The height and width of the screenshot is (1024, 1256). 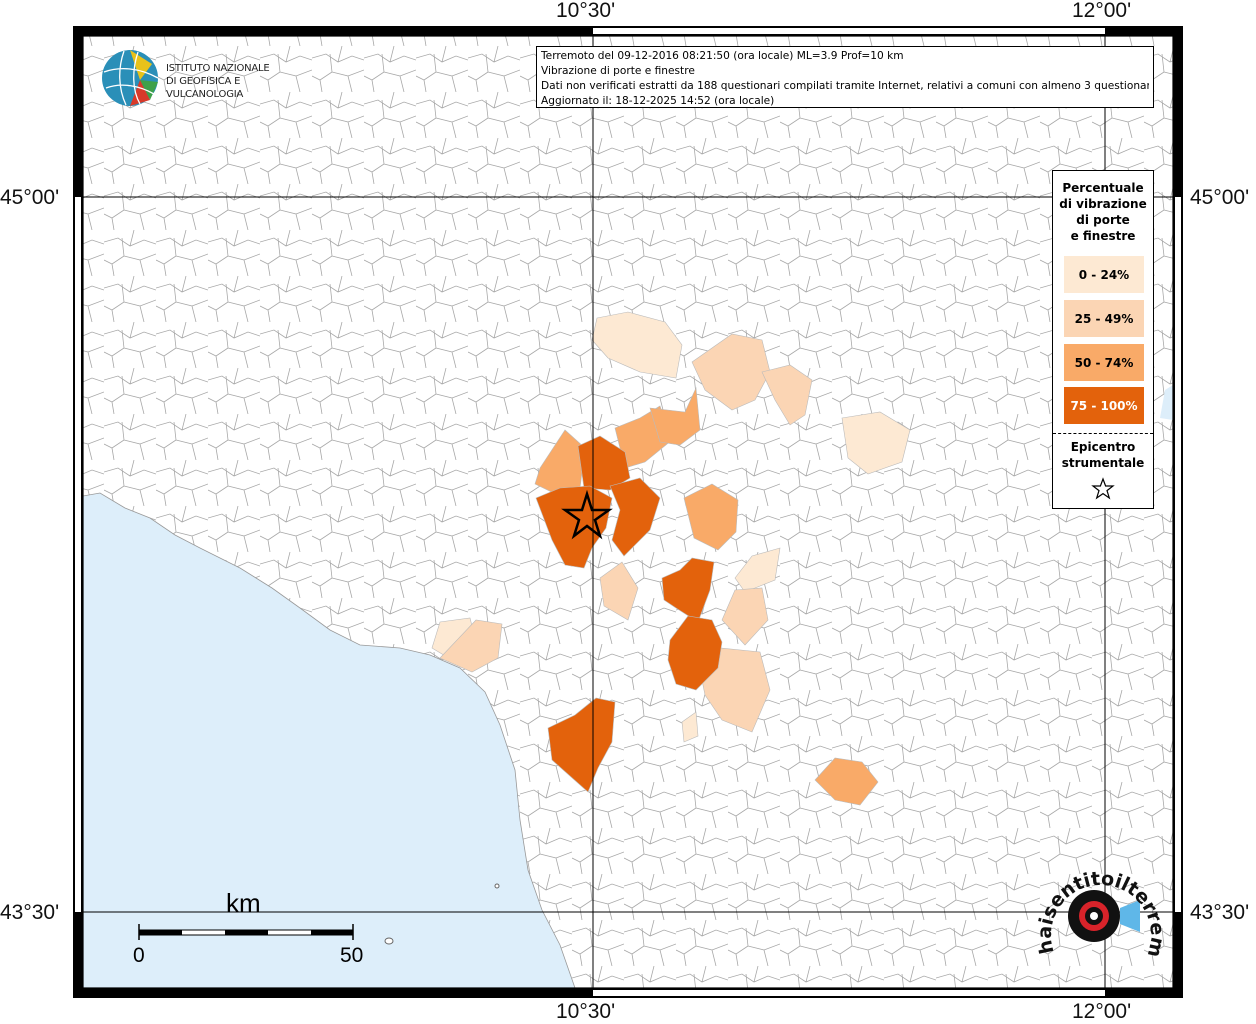 I want to click on legend-class-label: 25 - 49%, so click(x=1104, y=318).